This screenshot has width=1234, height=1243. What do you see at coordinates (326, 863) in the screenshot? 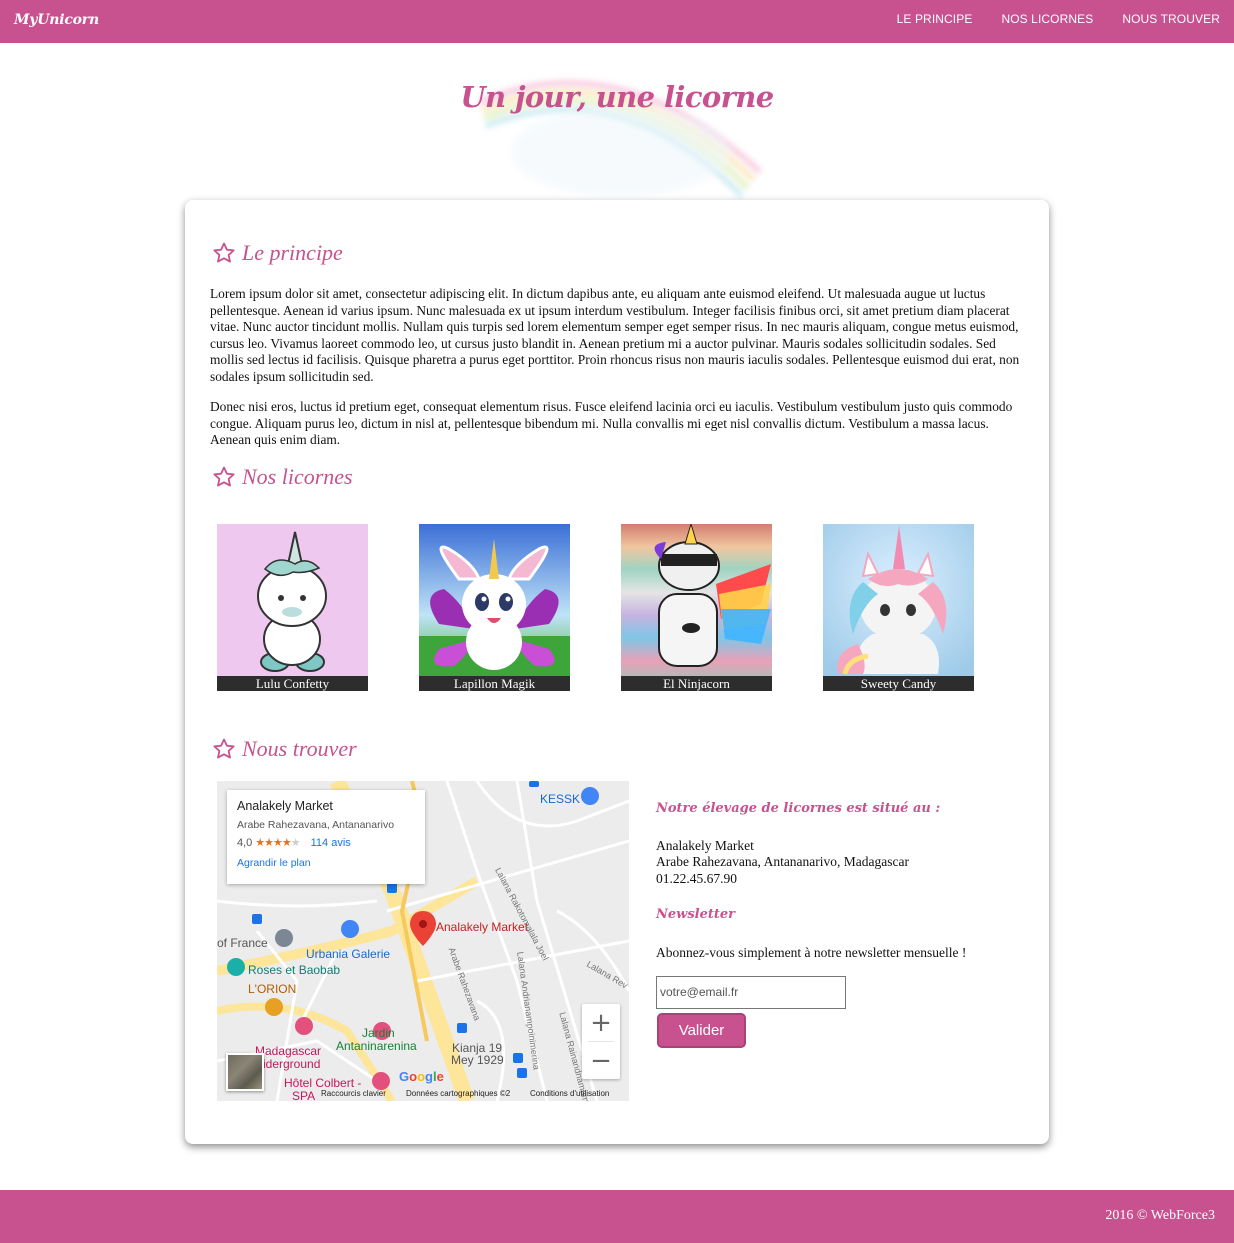
I see `enlarge-map-link: Agrandir le plan` at bounding box center [326, 863].